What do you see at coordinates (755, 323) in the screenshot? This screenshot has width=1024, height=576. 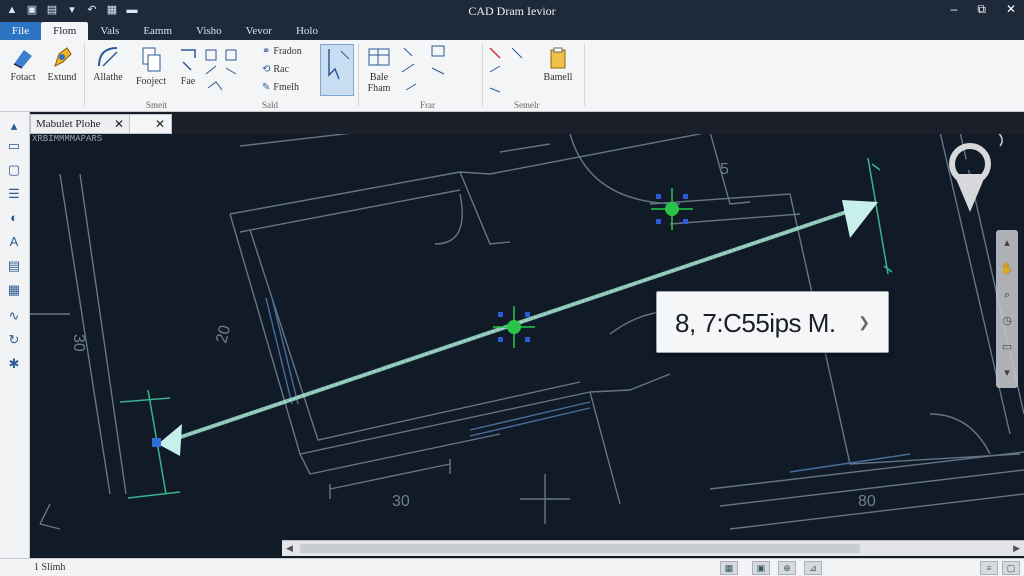 I see `measurement-value: 8, 7:C55ips M.` at bounding box center [755, 323].